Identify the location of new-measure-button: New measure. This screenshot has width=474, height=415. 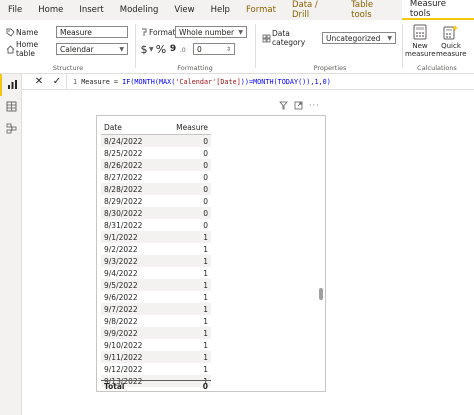
(420, 41).